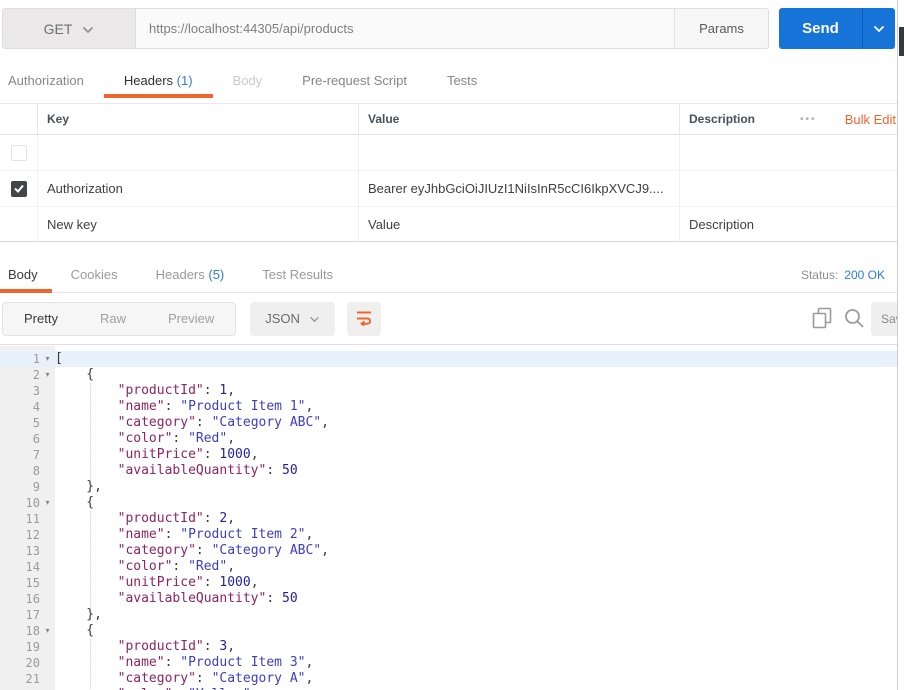 The height and width of the screenshot is (690, 904). Describe the element at coordinates (518, 224) in the screenshot. I see `new-value-input: Value` at that location.